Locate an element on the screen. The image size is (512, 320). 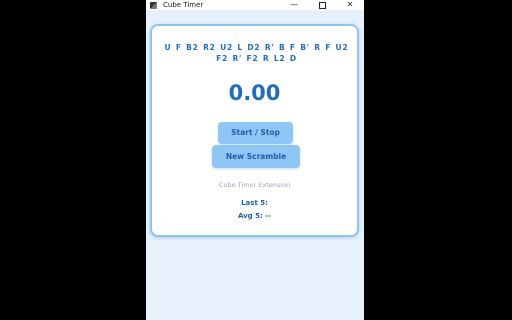
extension-label: Cube Timer Extension is located at coordinates (254, 185).